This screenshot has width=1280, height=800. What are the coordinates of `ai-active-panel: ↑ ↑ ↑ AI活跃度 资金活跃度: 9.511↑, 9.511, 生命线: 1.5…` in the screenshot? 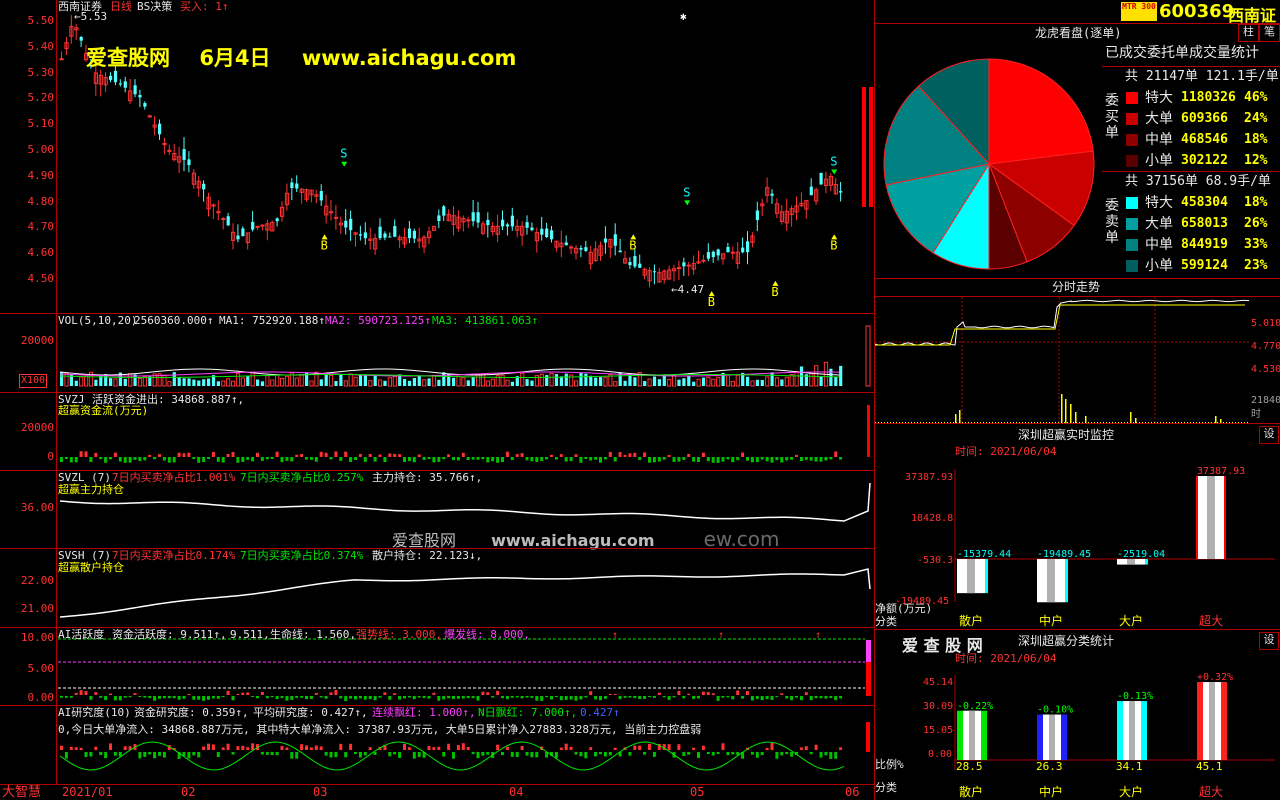 It's located at (437, 666).